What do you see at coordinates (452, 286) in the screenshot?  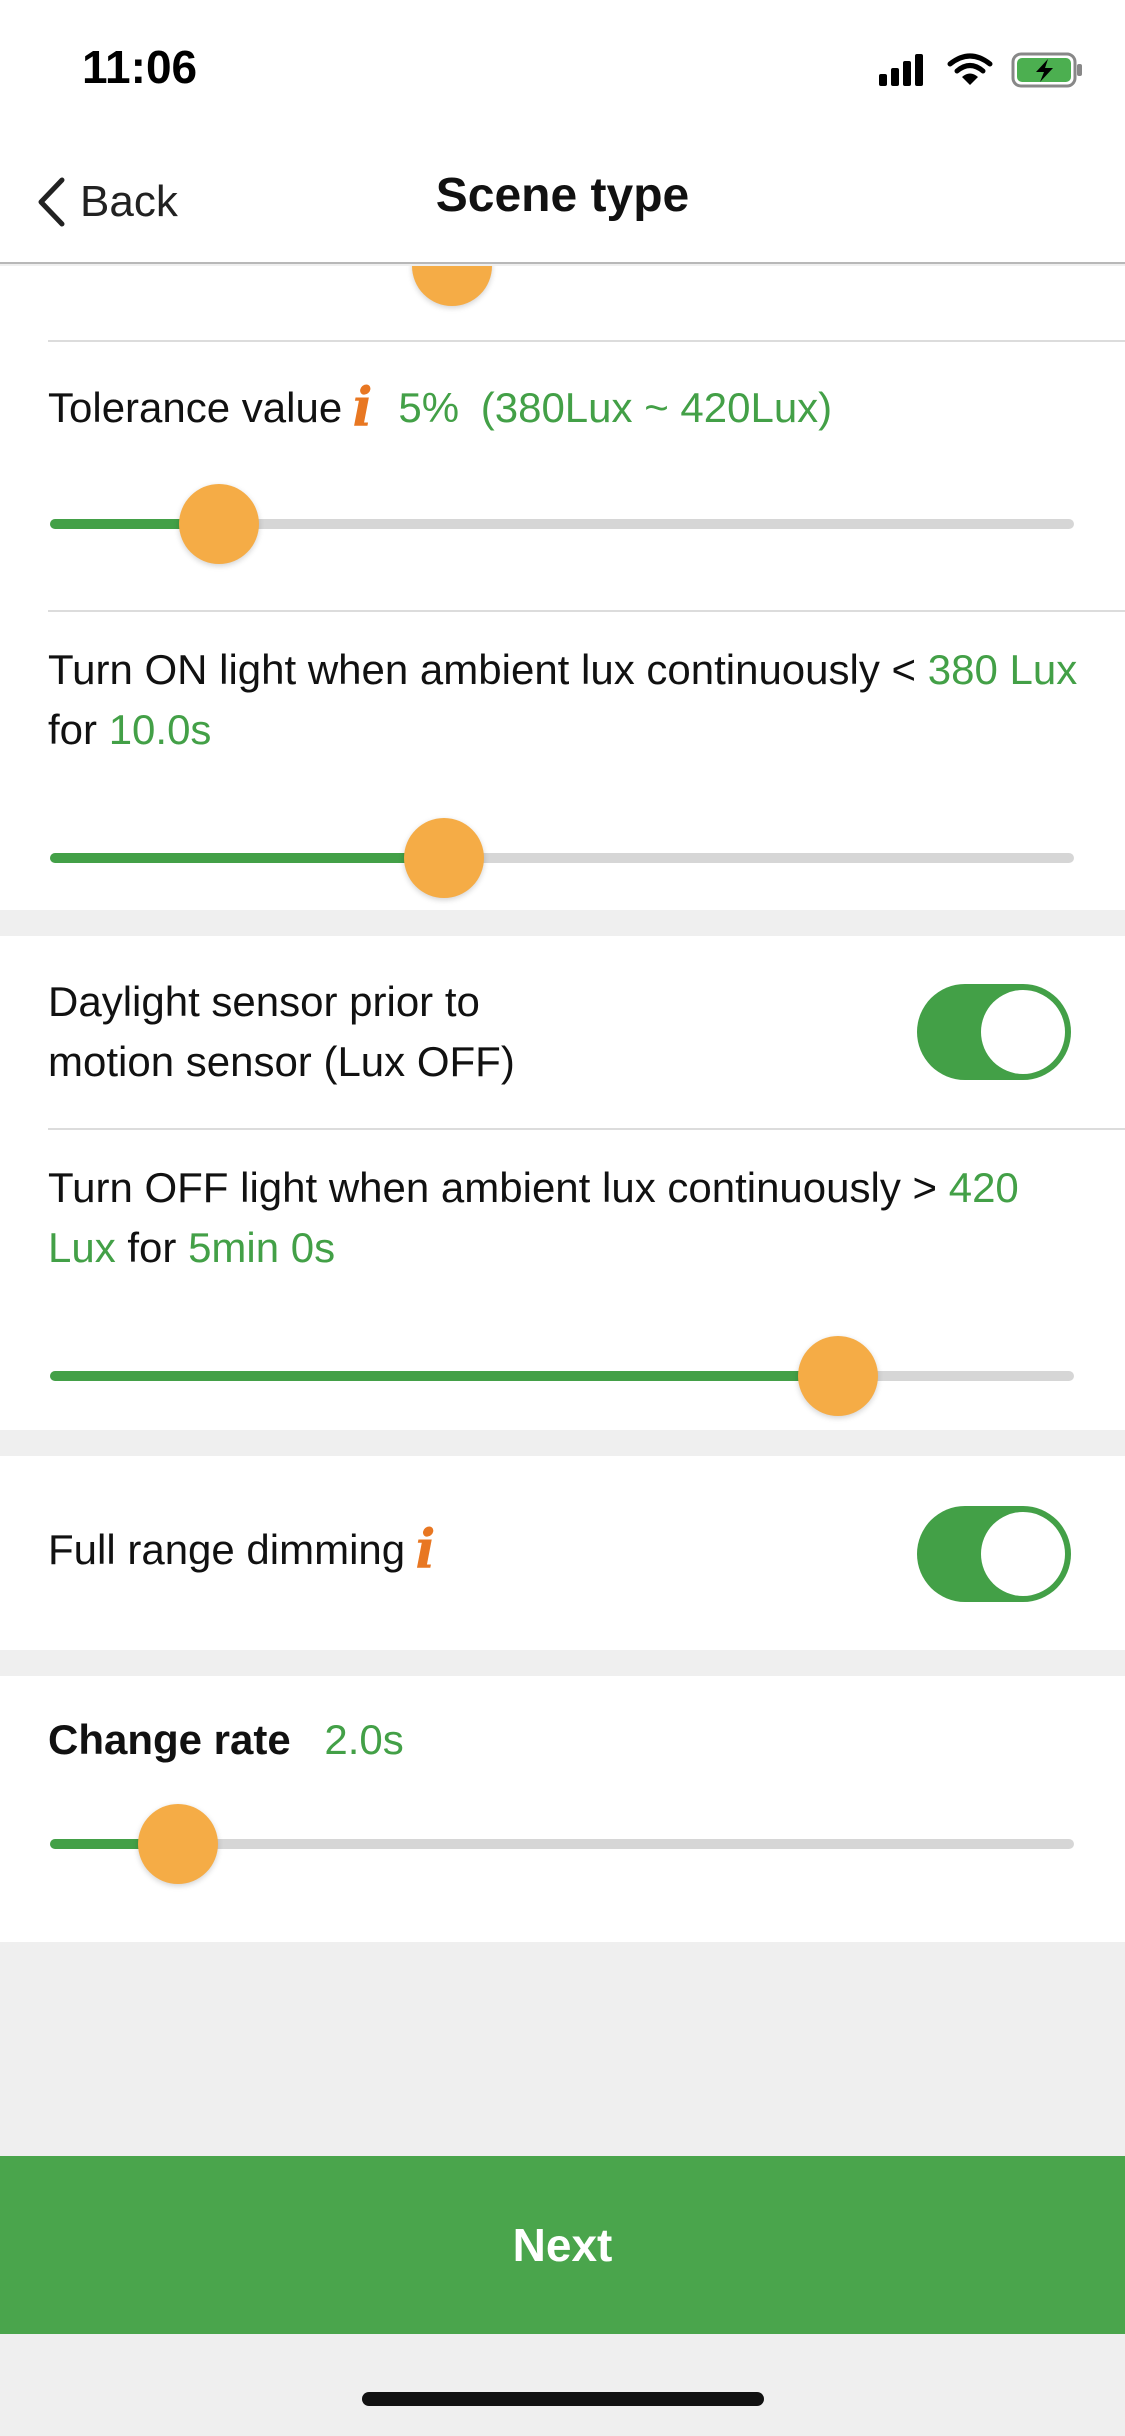 I see `previous-slider-thumb` at bounding box center [452, 286].